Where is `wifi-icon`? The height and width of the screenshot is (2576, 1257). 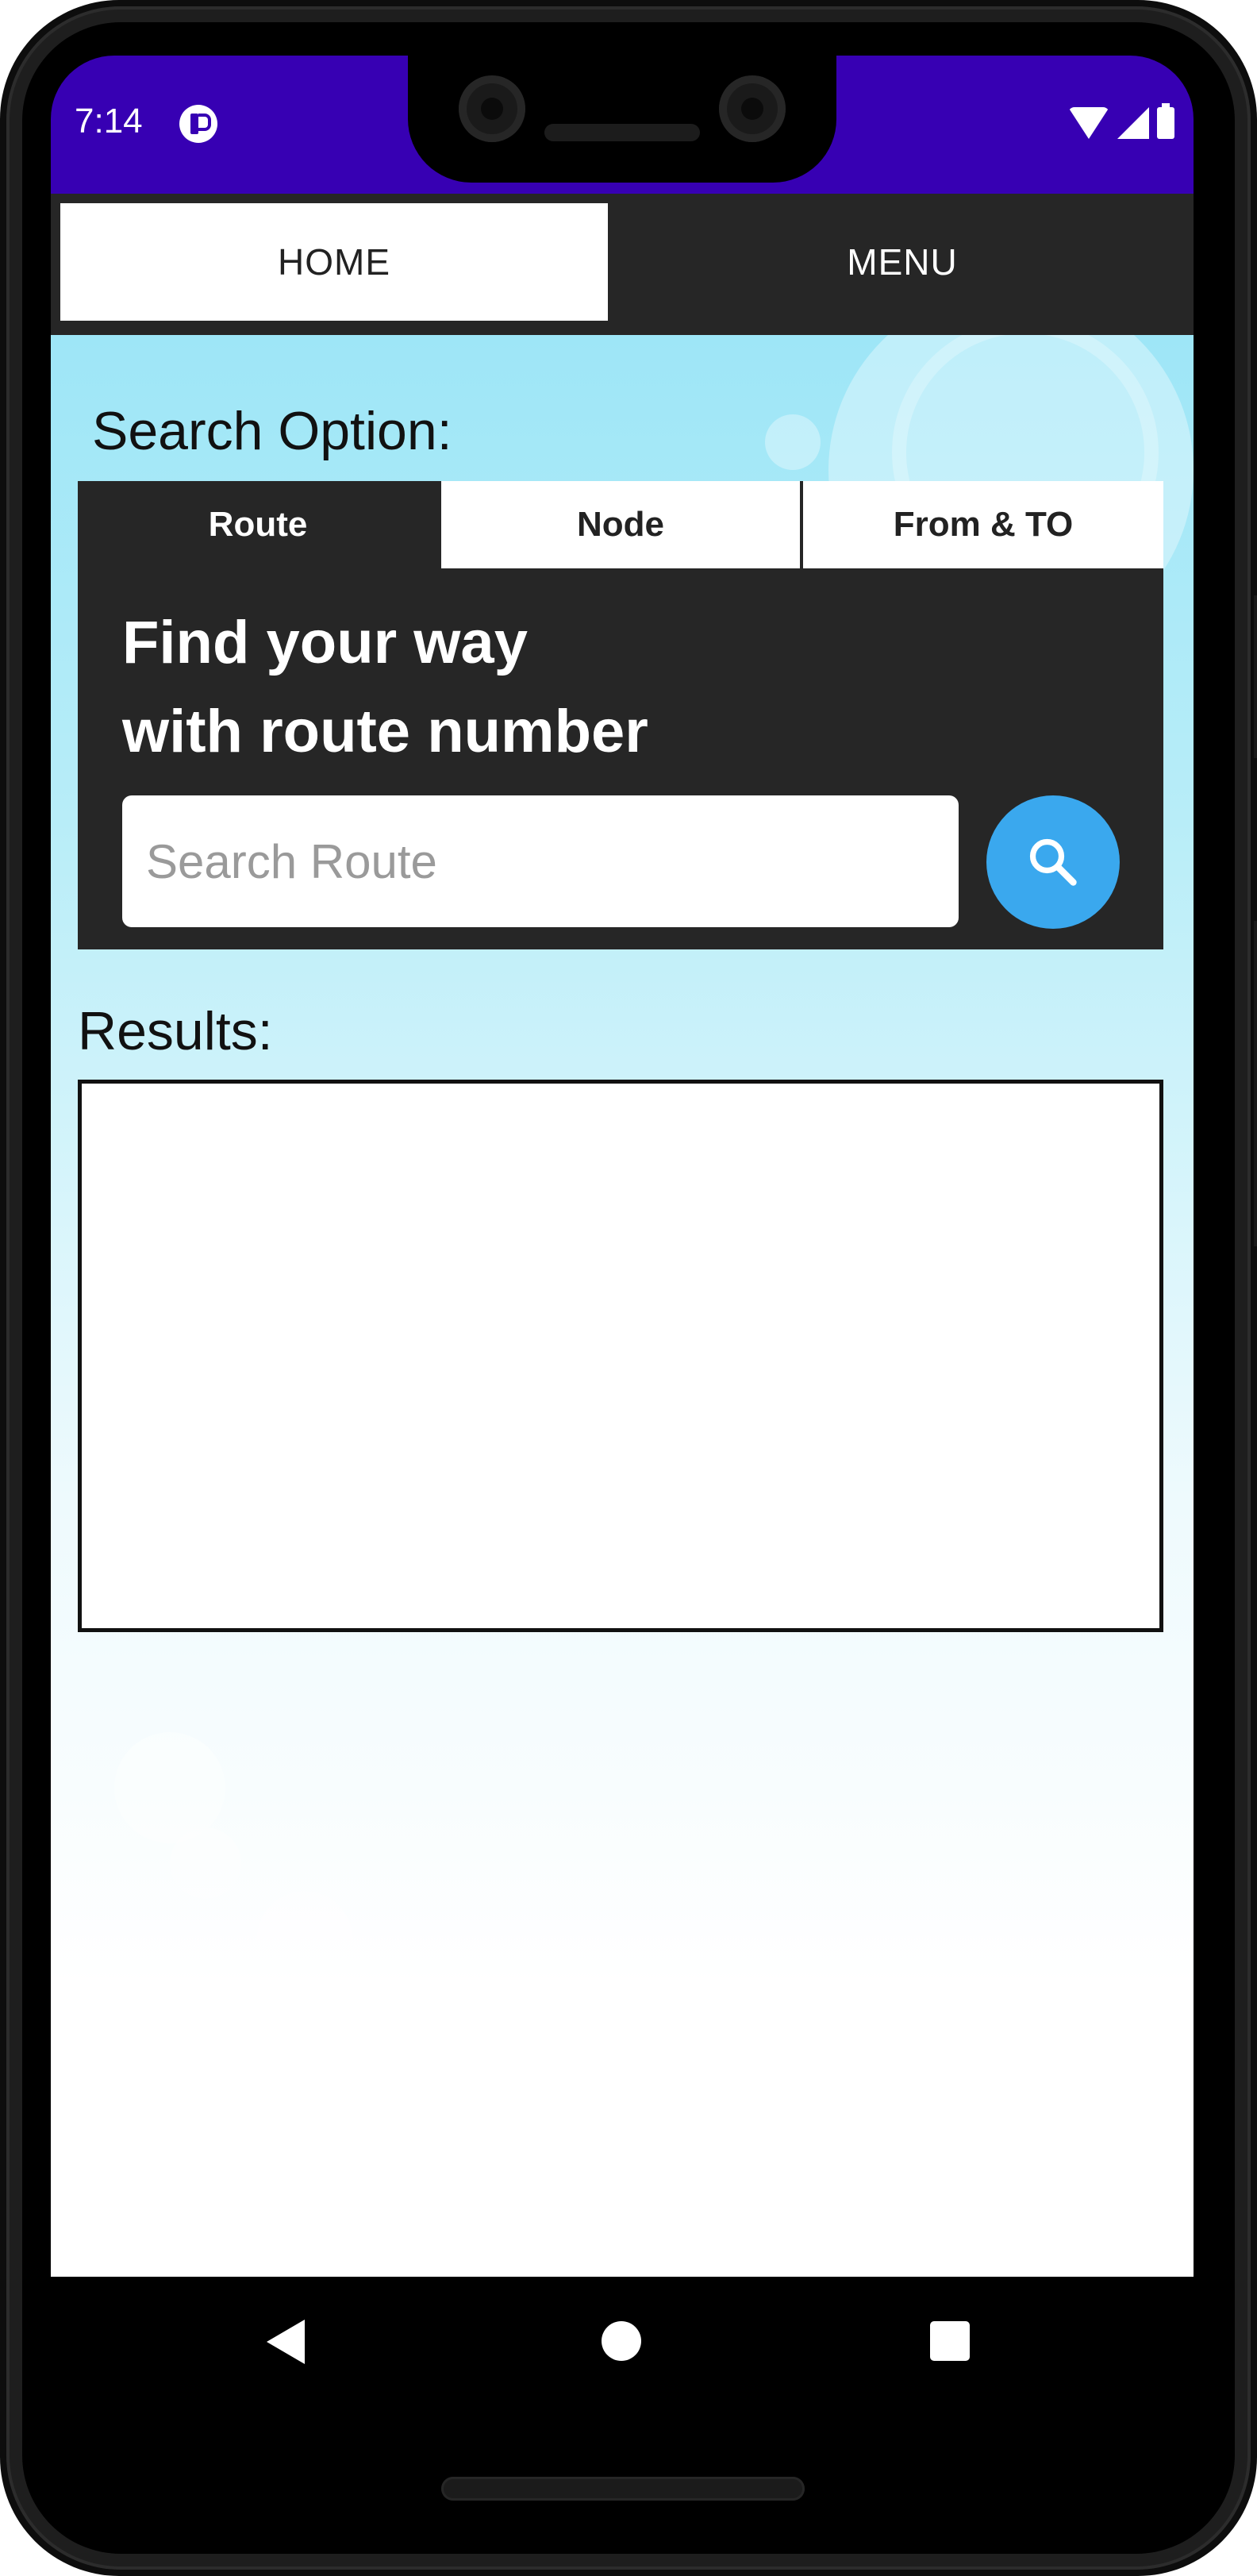 wifi-icon is located at coordinates (1088, 123).